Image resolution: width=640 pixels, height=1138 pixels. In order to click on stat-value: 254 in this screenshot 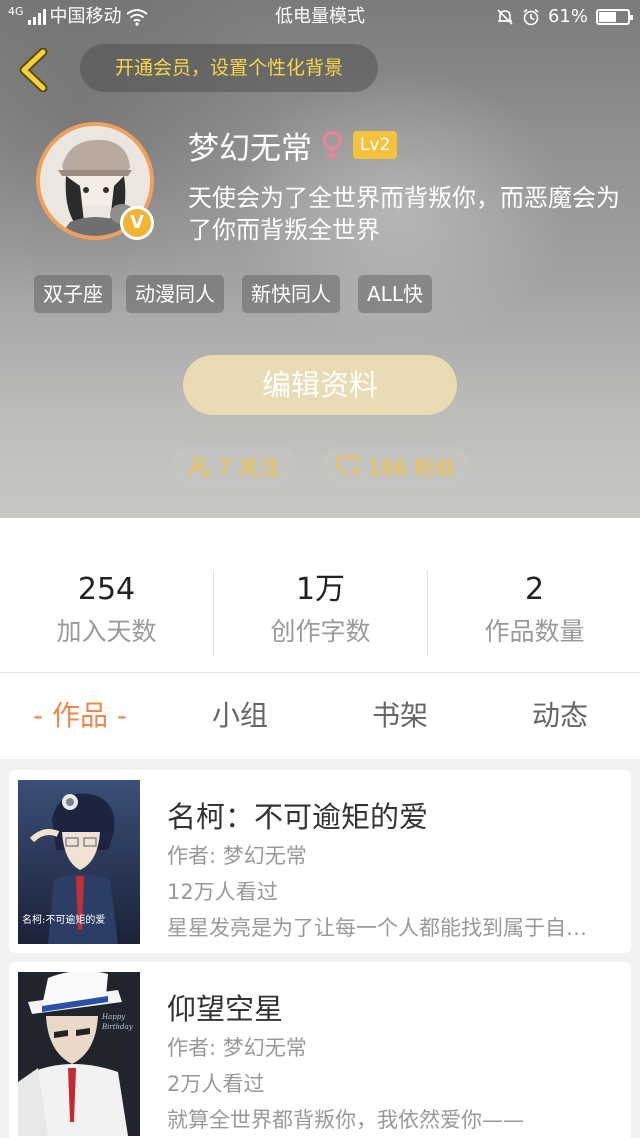, I will do `click(106, 589)`.